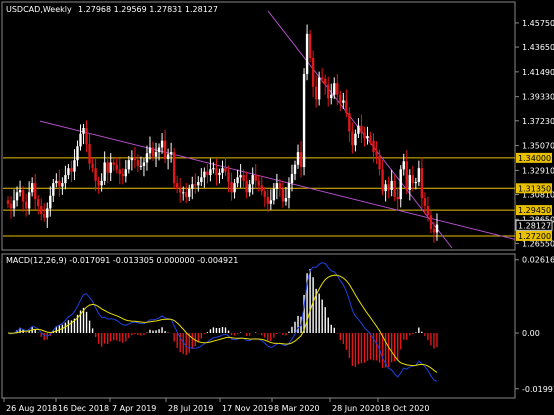  I want to click on level-price-label: 1.27200, so click(534, 236).